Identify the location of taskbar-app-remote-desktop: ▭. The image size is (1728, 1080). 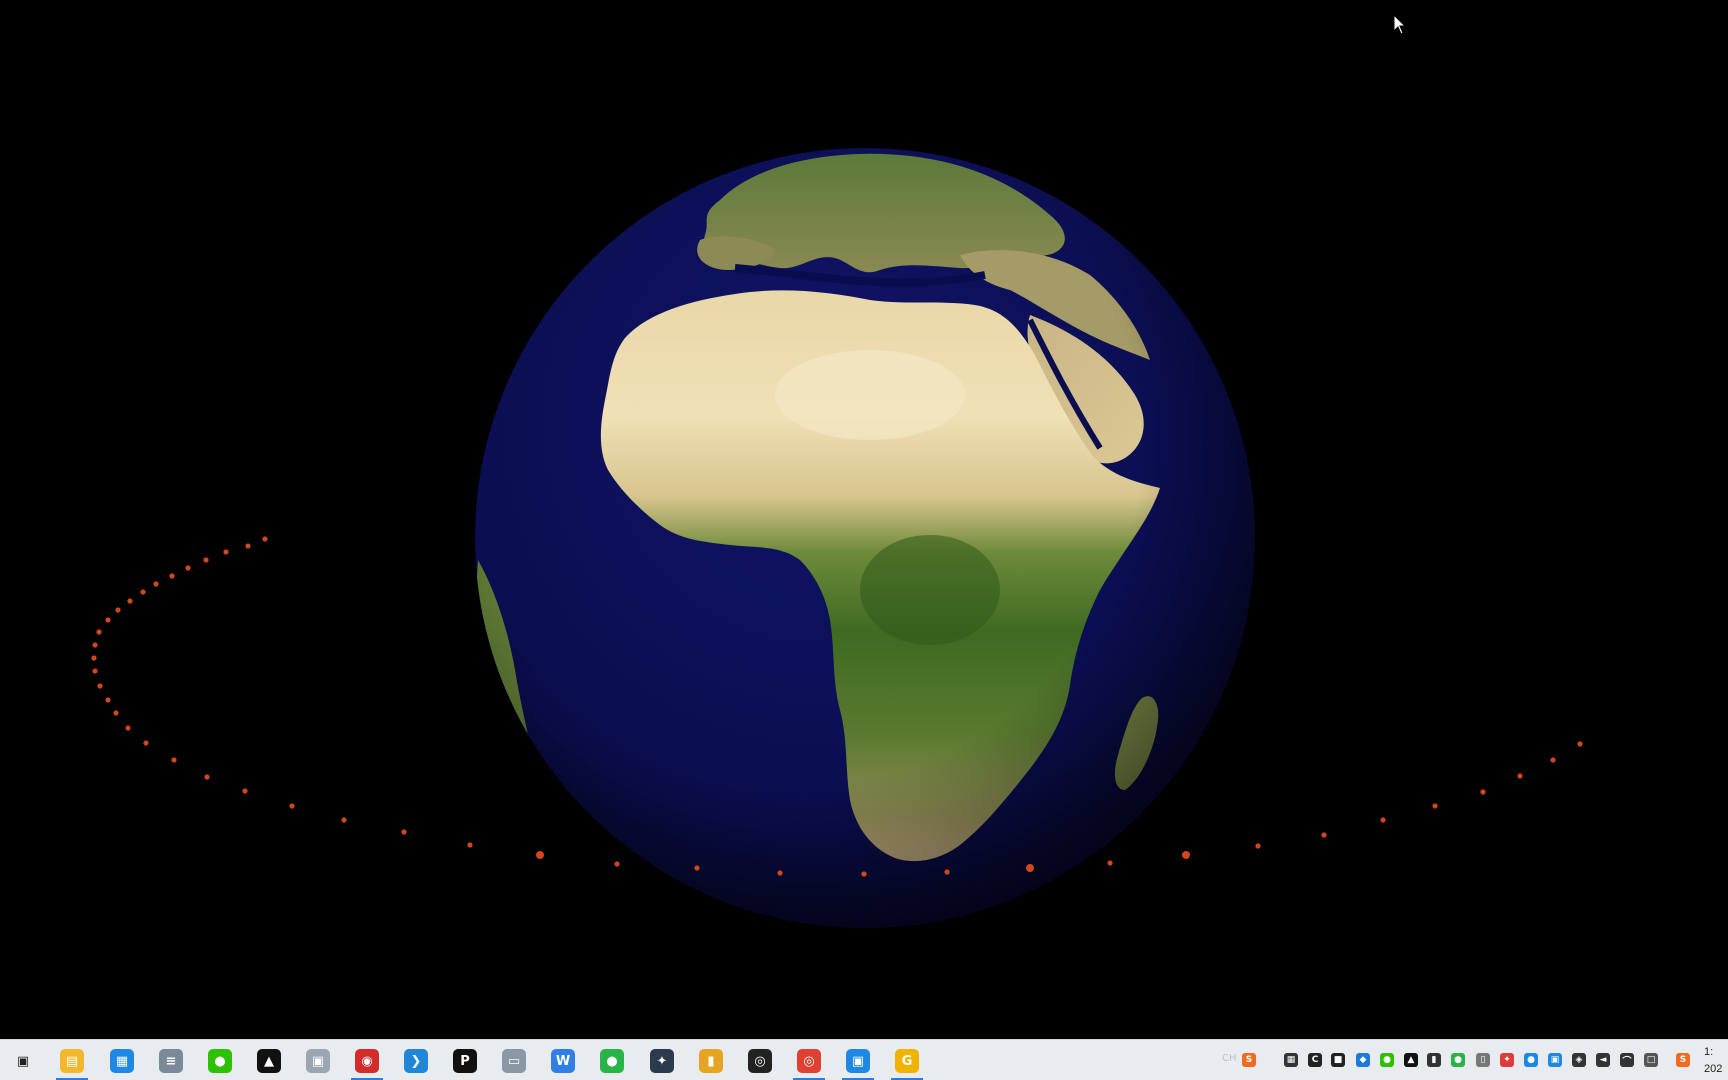
(514, 1061).